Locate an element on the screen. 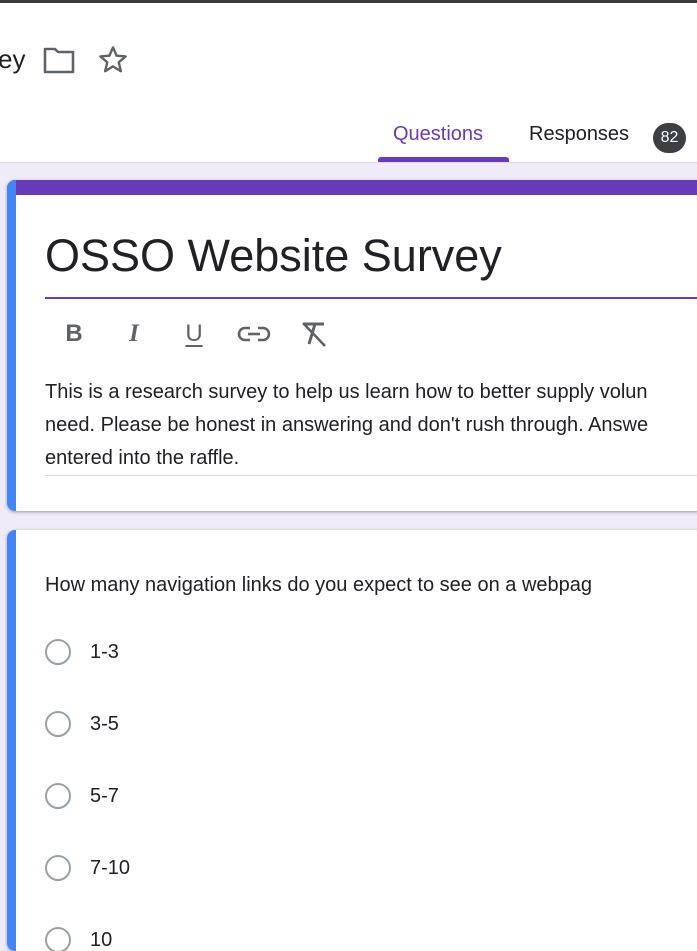  option-label: 7-10 is located at coordinates (110, 867).